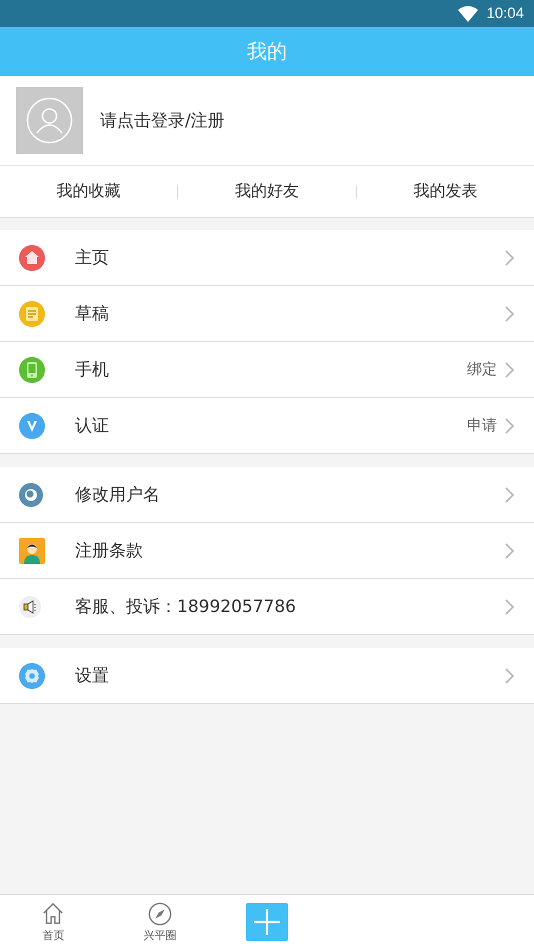 Image resolution: width=534 pixels, height=949 pixels. I want to click on menu-label: 注册条款, so click(109, 551).